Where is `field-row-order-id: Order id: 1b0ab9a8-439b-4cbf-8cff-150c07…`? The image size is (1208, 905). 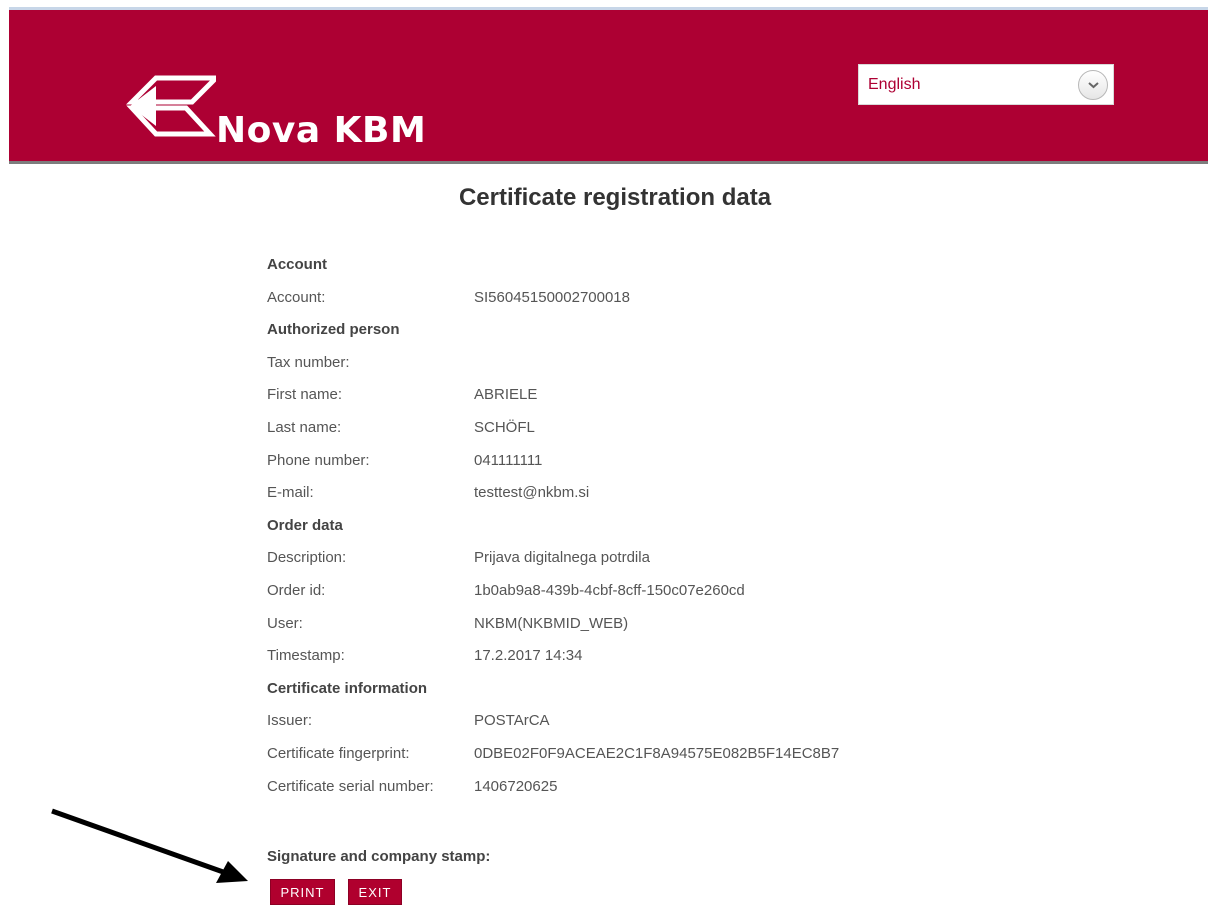
field-row-order-id: Order id: 1b0ab9a8-439b-4cbf-8cff-150c07… is located at coordinates (667, 592).